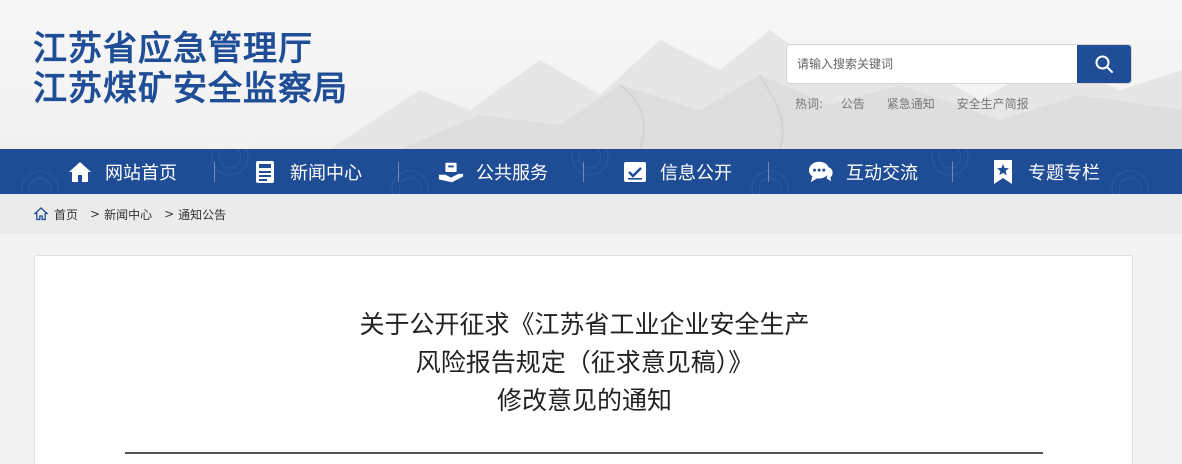  I want to click on nav-item-public-service: 公共服务, so click(493, 171).